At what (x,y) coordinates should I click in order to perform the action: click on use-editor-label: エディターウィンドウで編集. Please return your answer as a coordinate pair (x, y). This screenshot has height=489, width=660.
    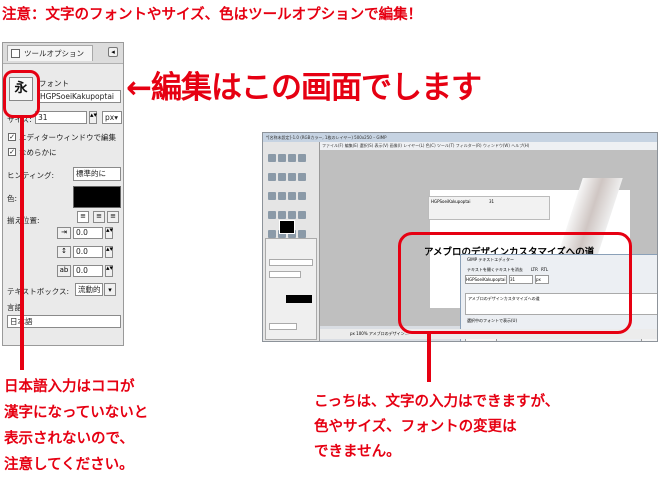
    Looking at the image, I should click on (67, 137).